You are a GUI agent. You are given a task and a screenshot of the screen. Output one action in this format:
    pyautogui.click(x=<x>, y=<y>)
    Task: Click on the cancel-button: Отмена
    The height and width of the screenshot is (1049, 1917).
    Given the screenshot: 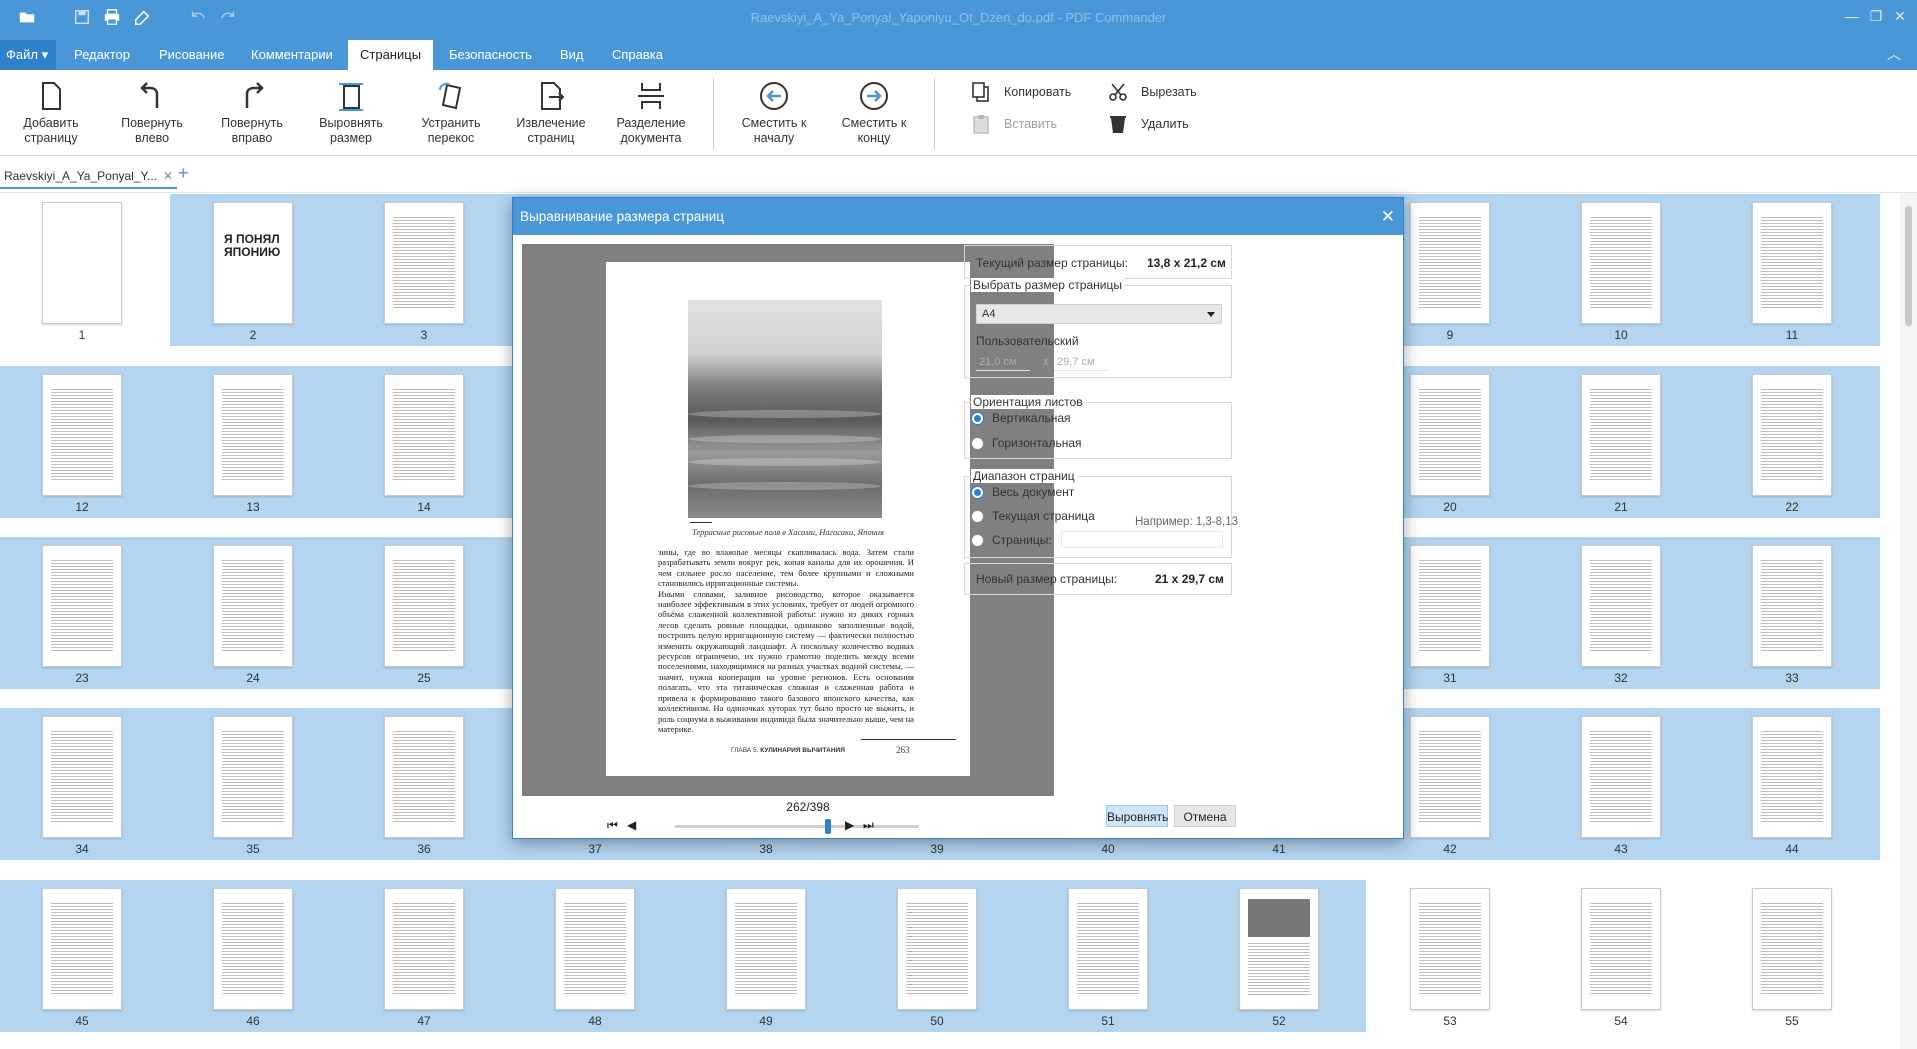 What is the action you would take?
    pyautogui.click(x=1205, y=816)
    